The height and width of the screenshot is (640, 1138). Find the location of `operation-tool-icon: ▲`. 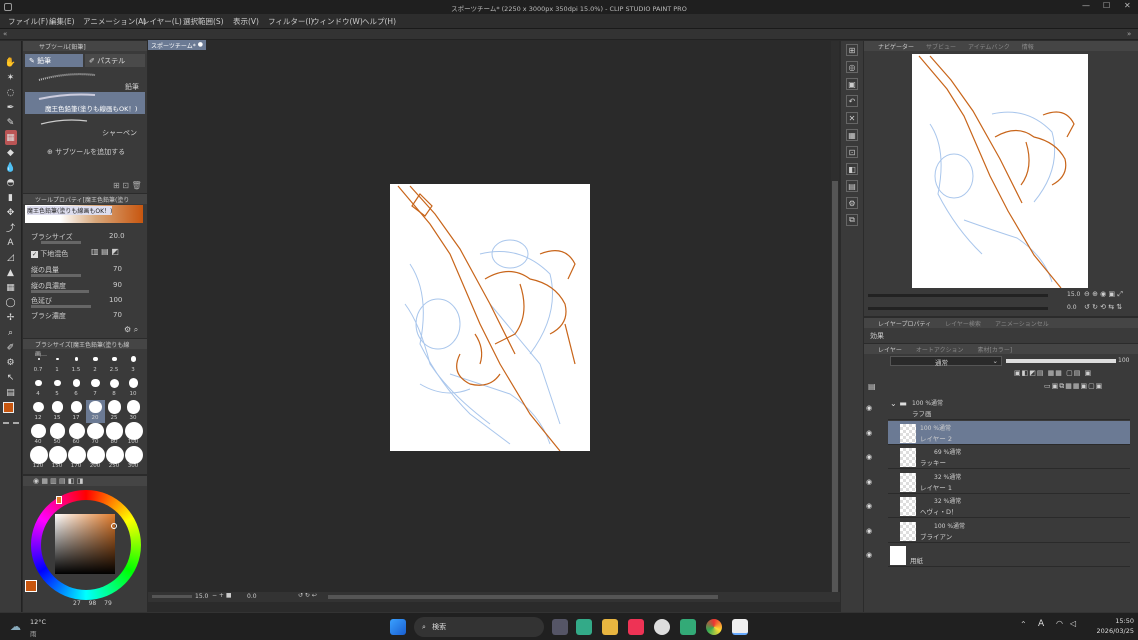

operation-tool-icon: ▲ is located at coordinates (11, 272).